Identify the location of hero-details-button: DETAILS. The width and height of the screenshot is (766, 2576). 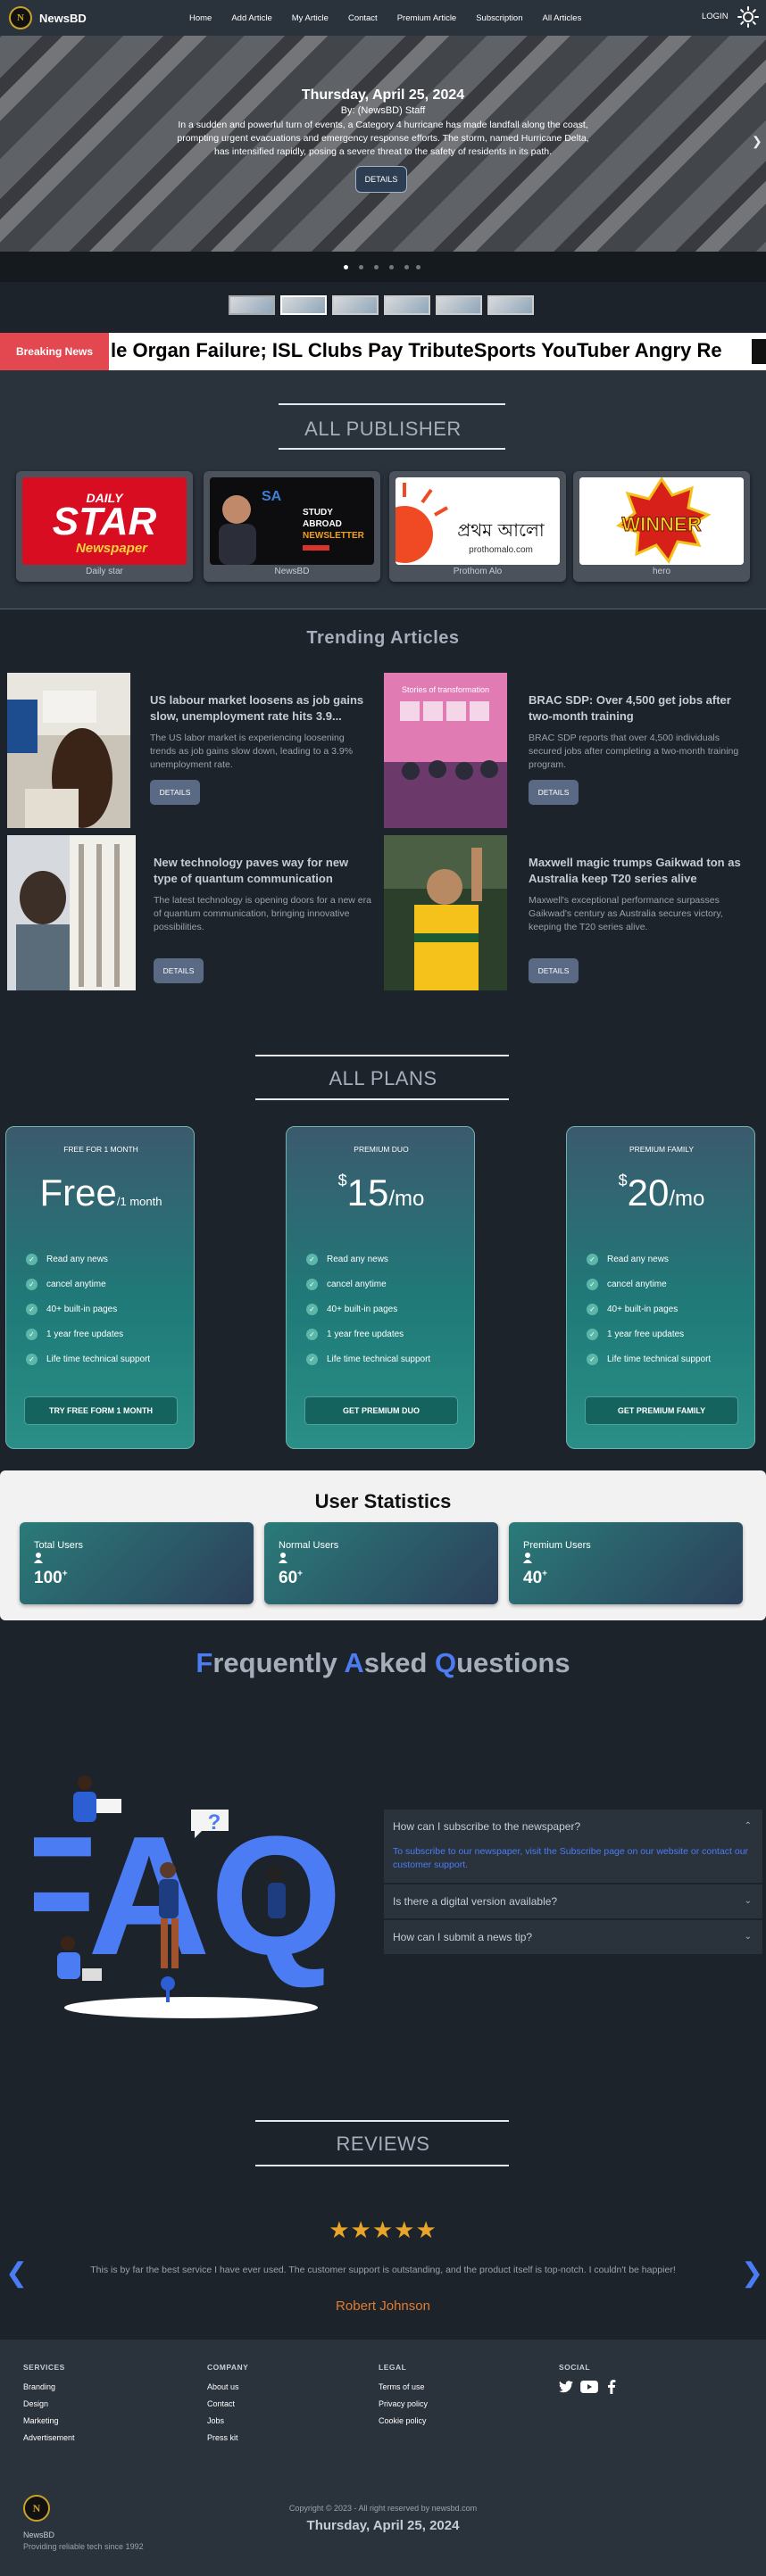
(381, 179).